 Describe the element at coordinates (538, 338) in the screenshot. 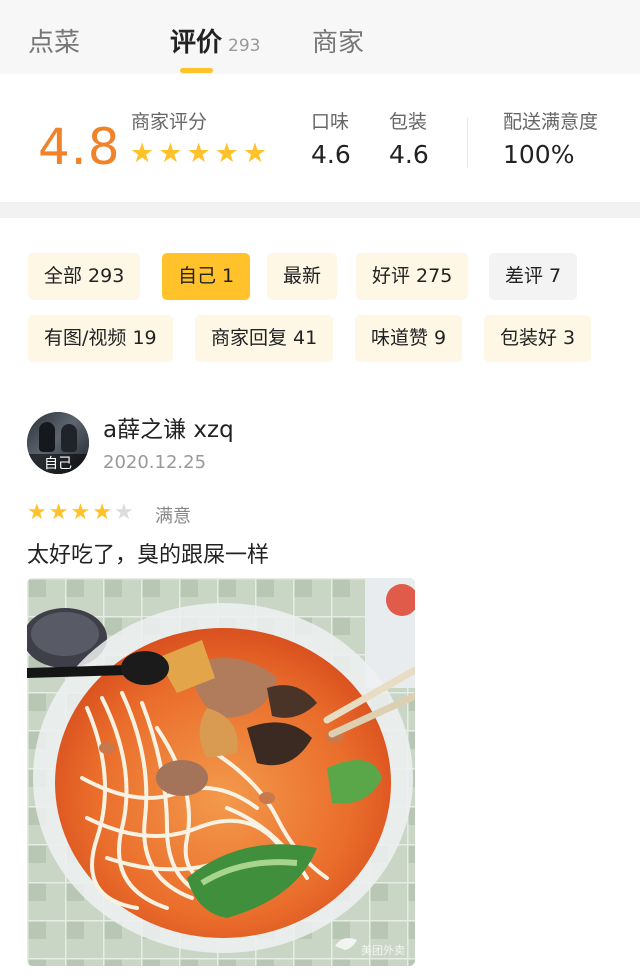

I see `filter-chip-good-package: 包装好 3` at that location.